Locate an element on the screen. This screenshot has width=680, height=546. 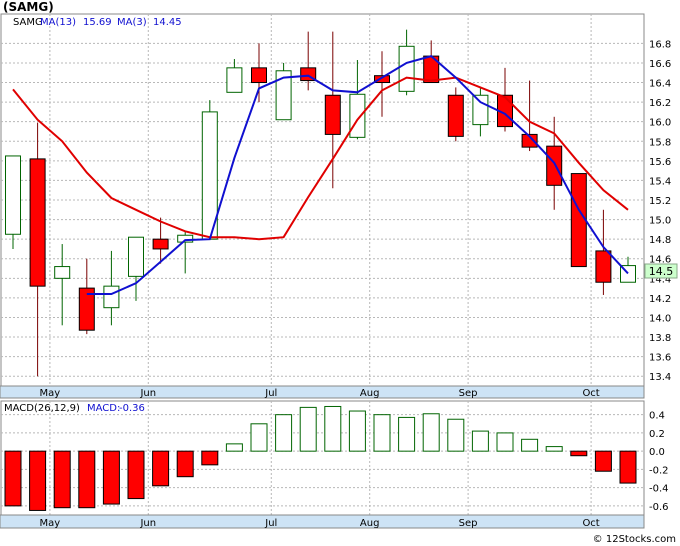
chart-title: (SAMG) is located at coordinates (28, 7).